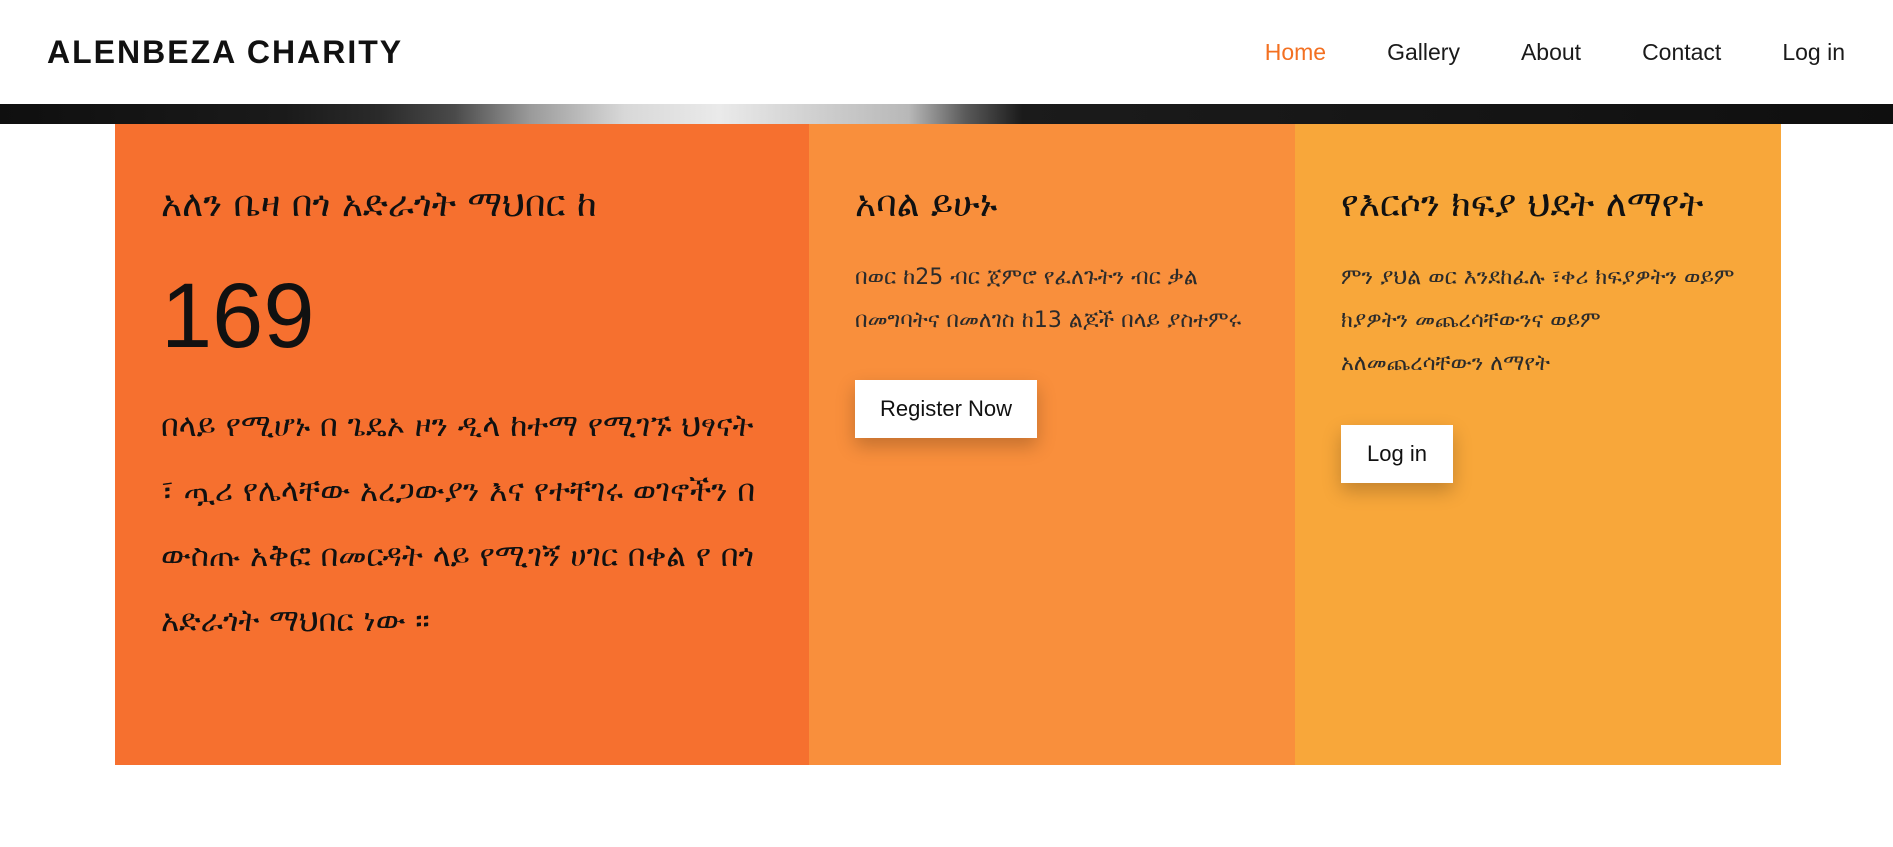 The height and width of the screenshot is (847, 1893). Describe the element at coordinates (946, 409) in the screenshot. I see `register-now-button: Register Now` at that location.